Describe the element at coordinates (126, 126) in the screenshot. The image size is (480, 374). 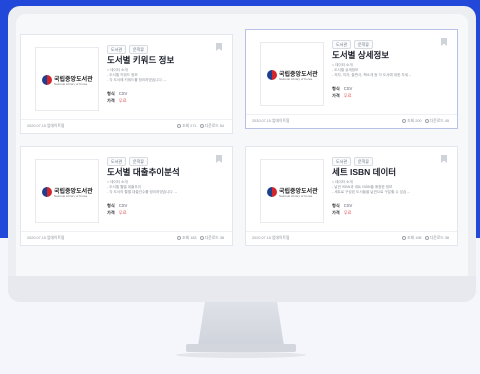
I see `card-footer: 2020.07.15 업데이트됨 조회 271 다운로드 54` at that location.